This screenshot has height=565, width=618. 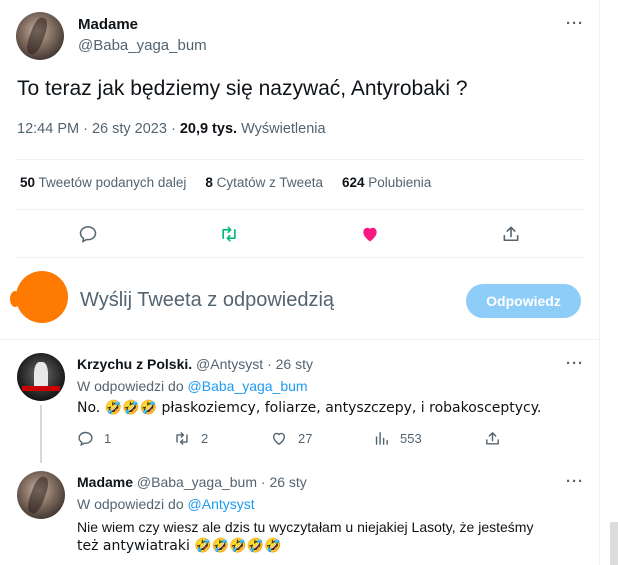 I want to click on views-label: Wyświetlenia, so click(x=281, y=129).